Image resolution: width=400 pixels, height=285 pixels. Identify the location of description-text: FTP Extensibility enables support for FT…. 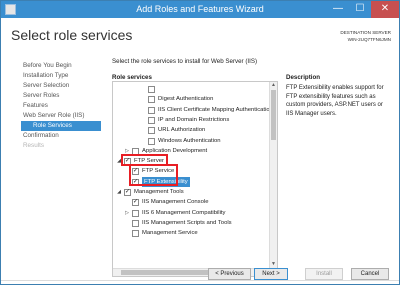
(335, 101).